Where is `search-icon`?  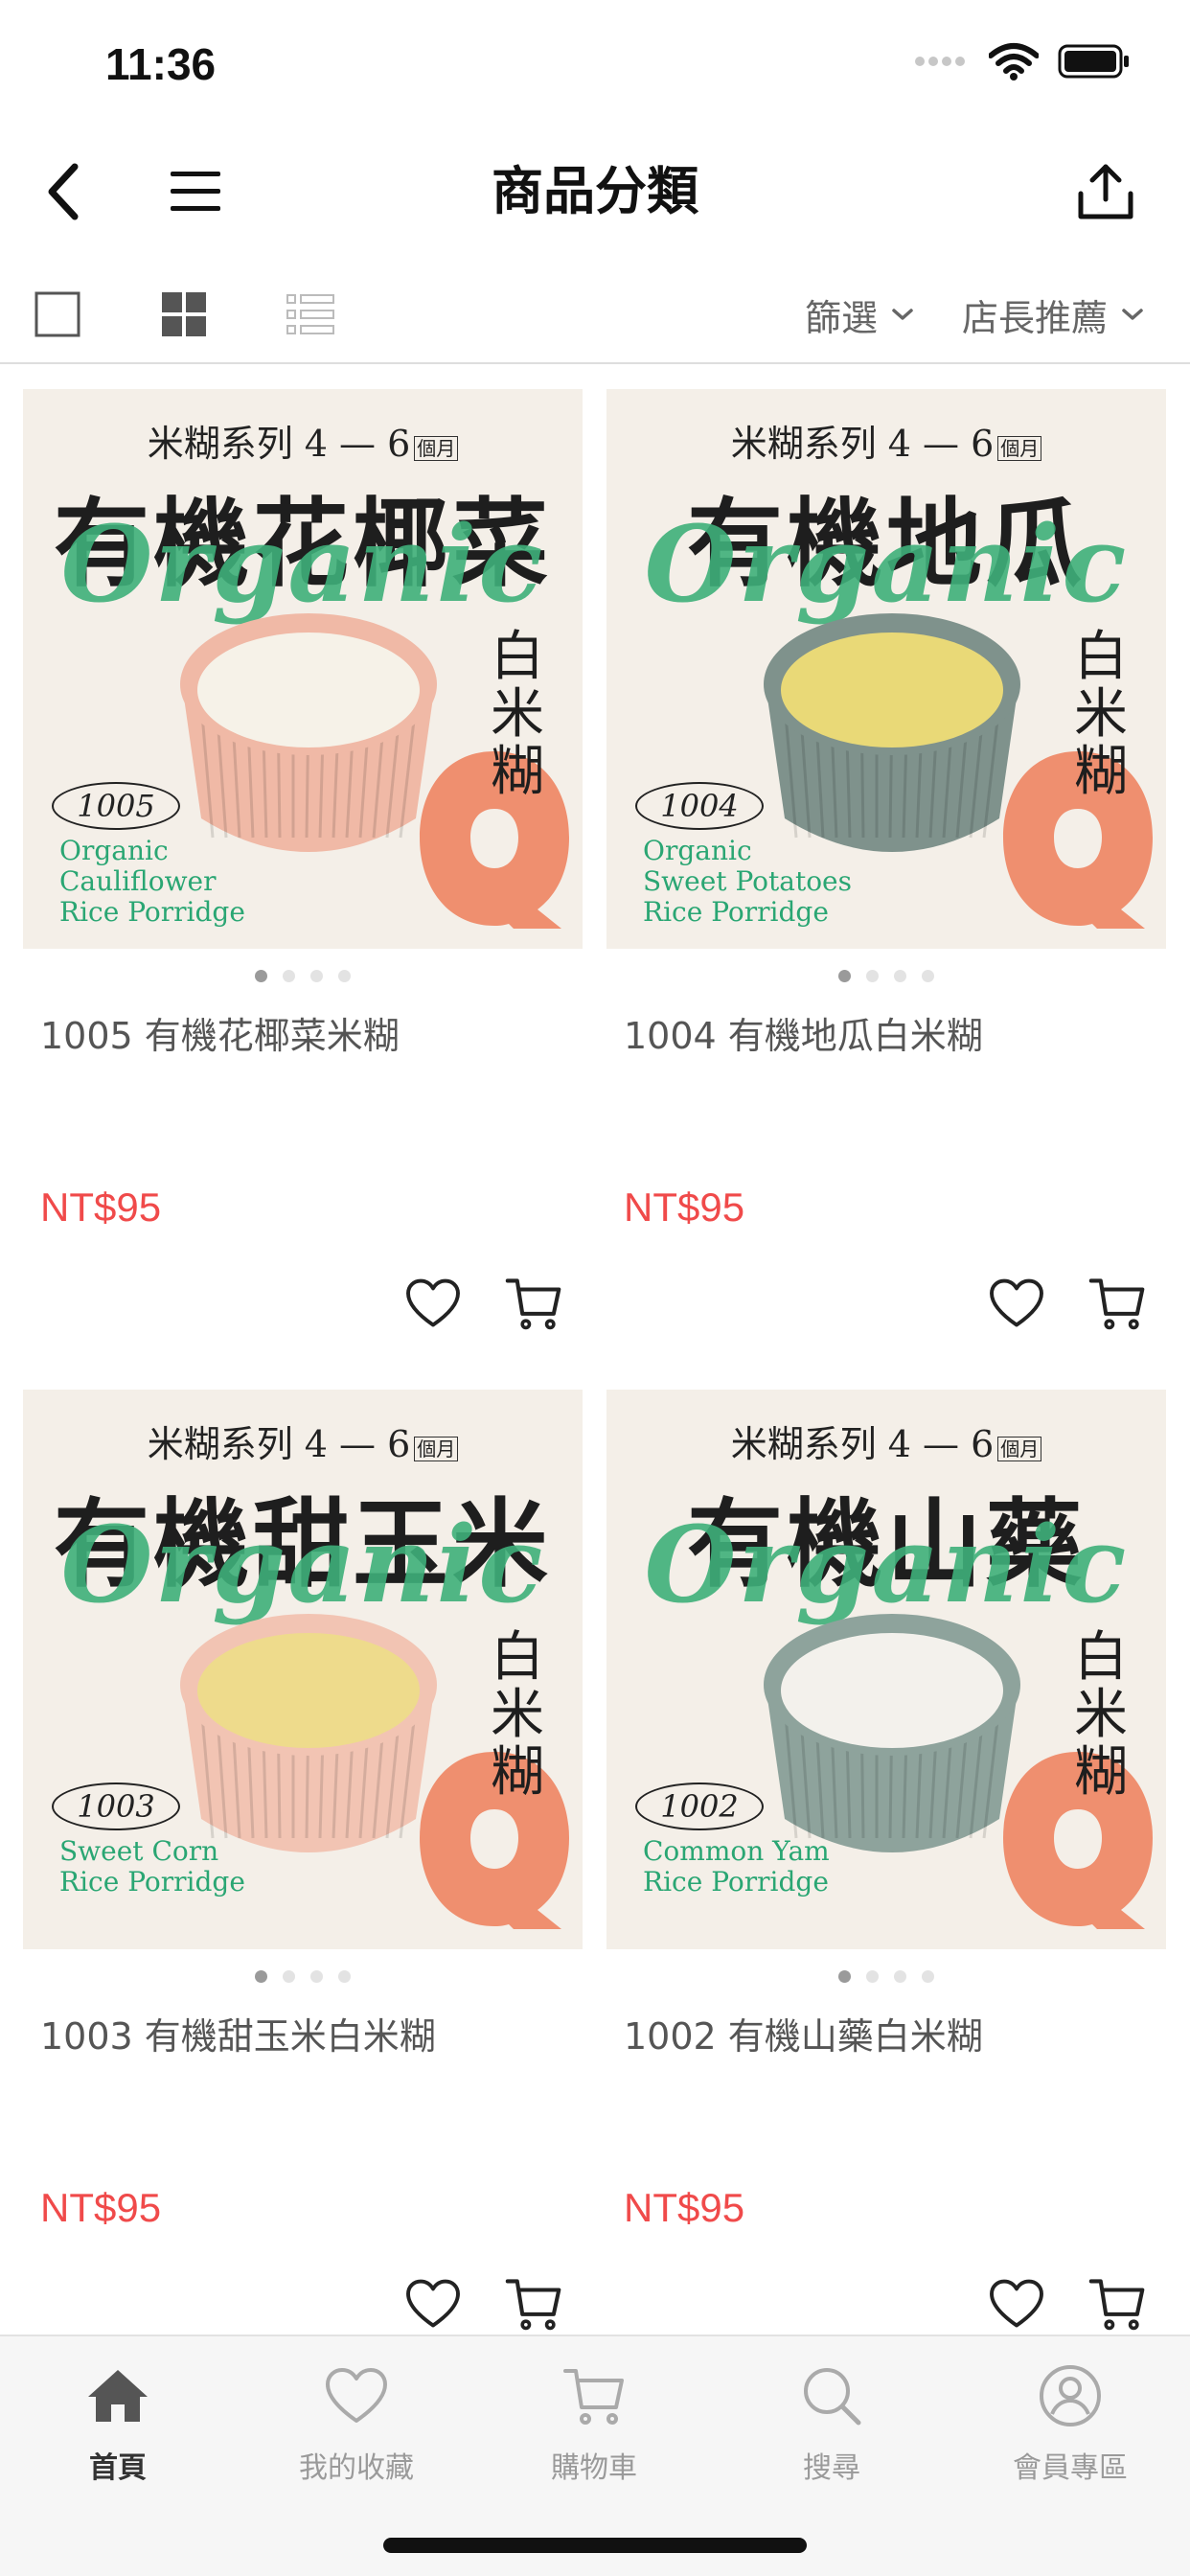 search-icon is located at coordinates (833, 2397).